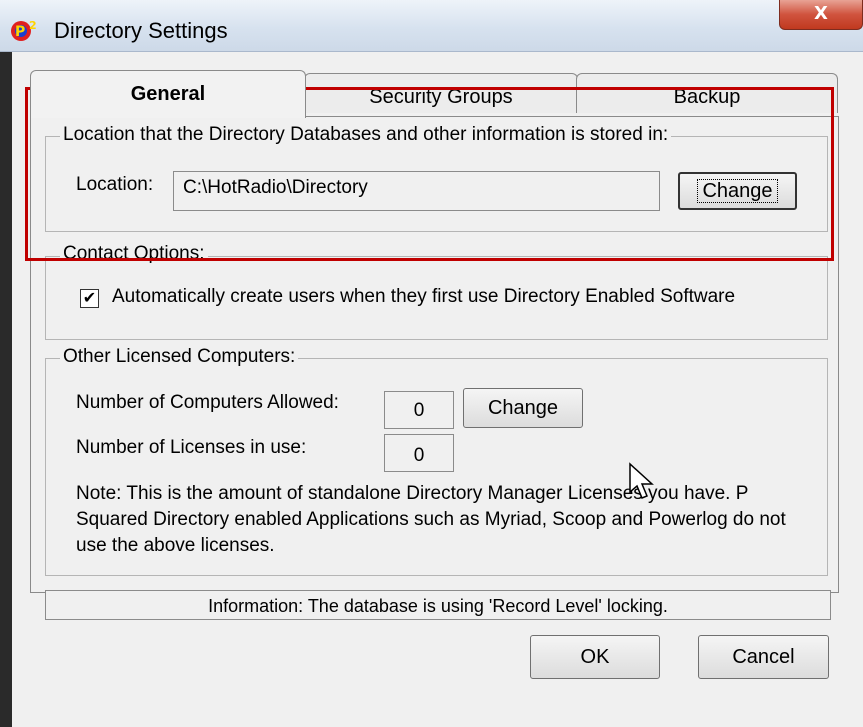  Describe the element at coordinates (763, 657) in the screenshot. I see `cancel-button: Cancel` at that location.